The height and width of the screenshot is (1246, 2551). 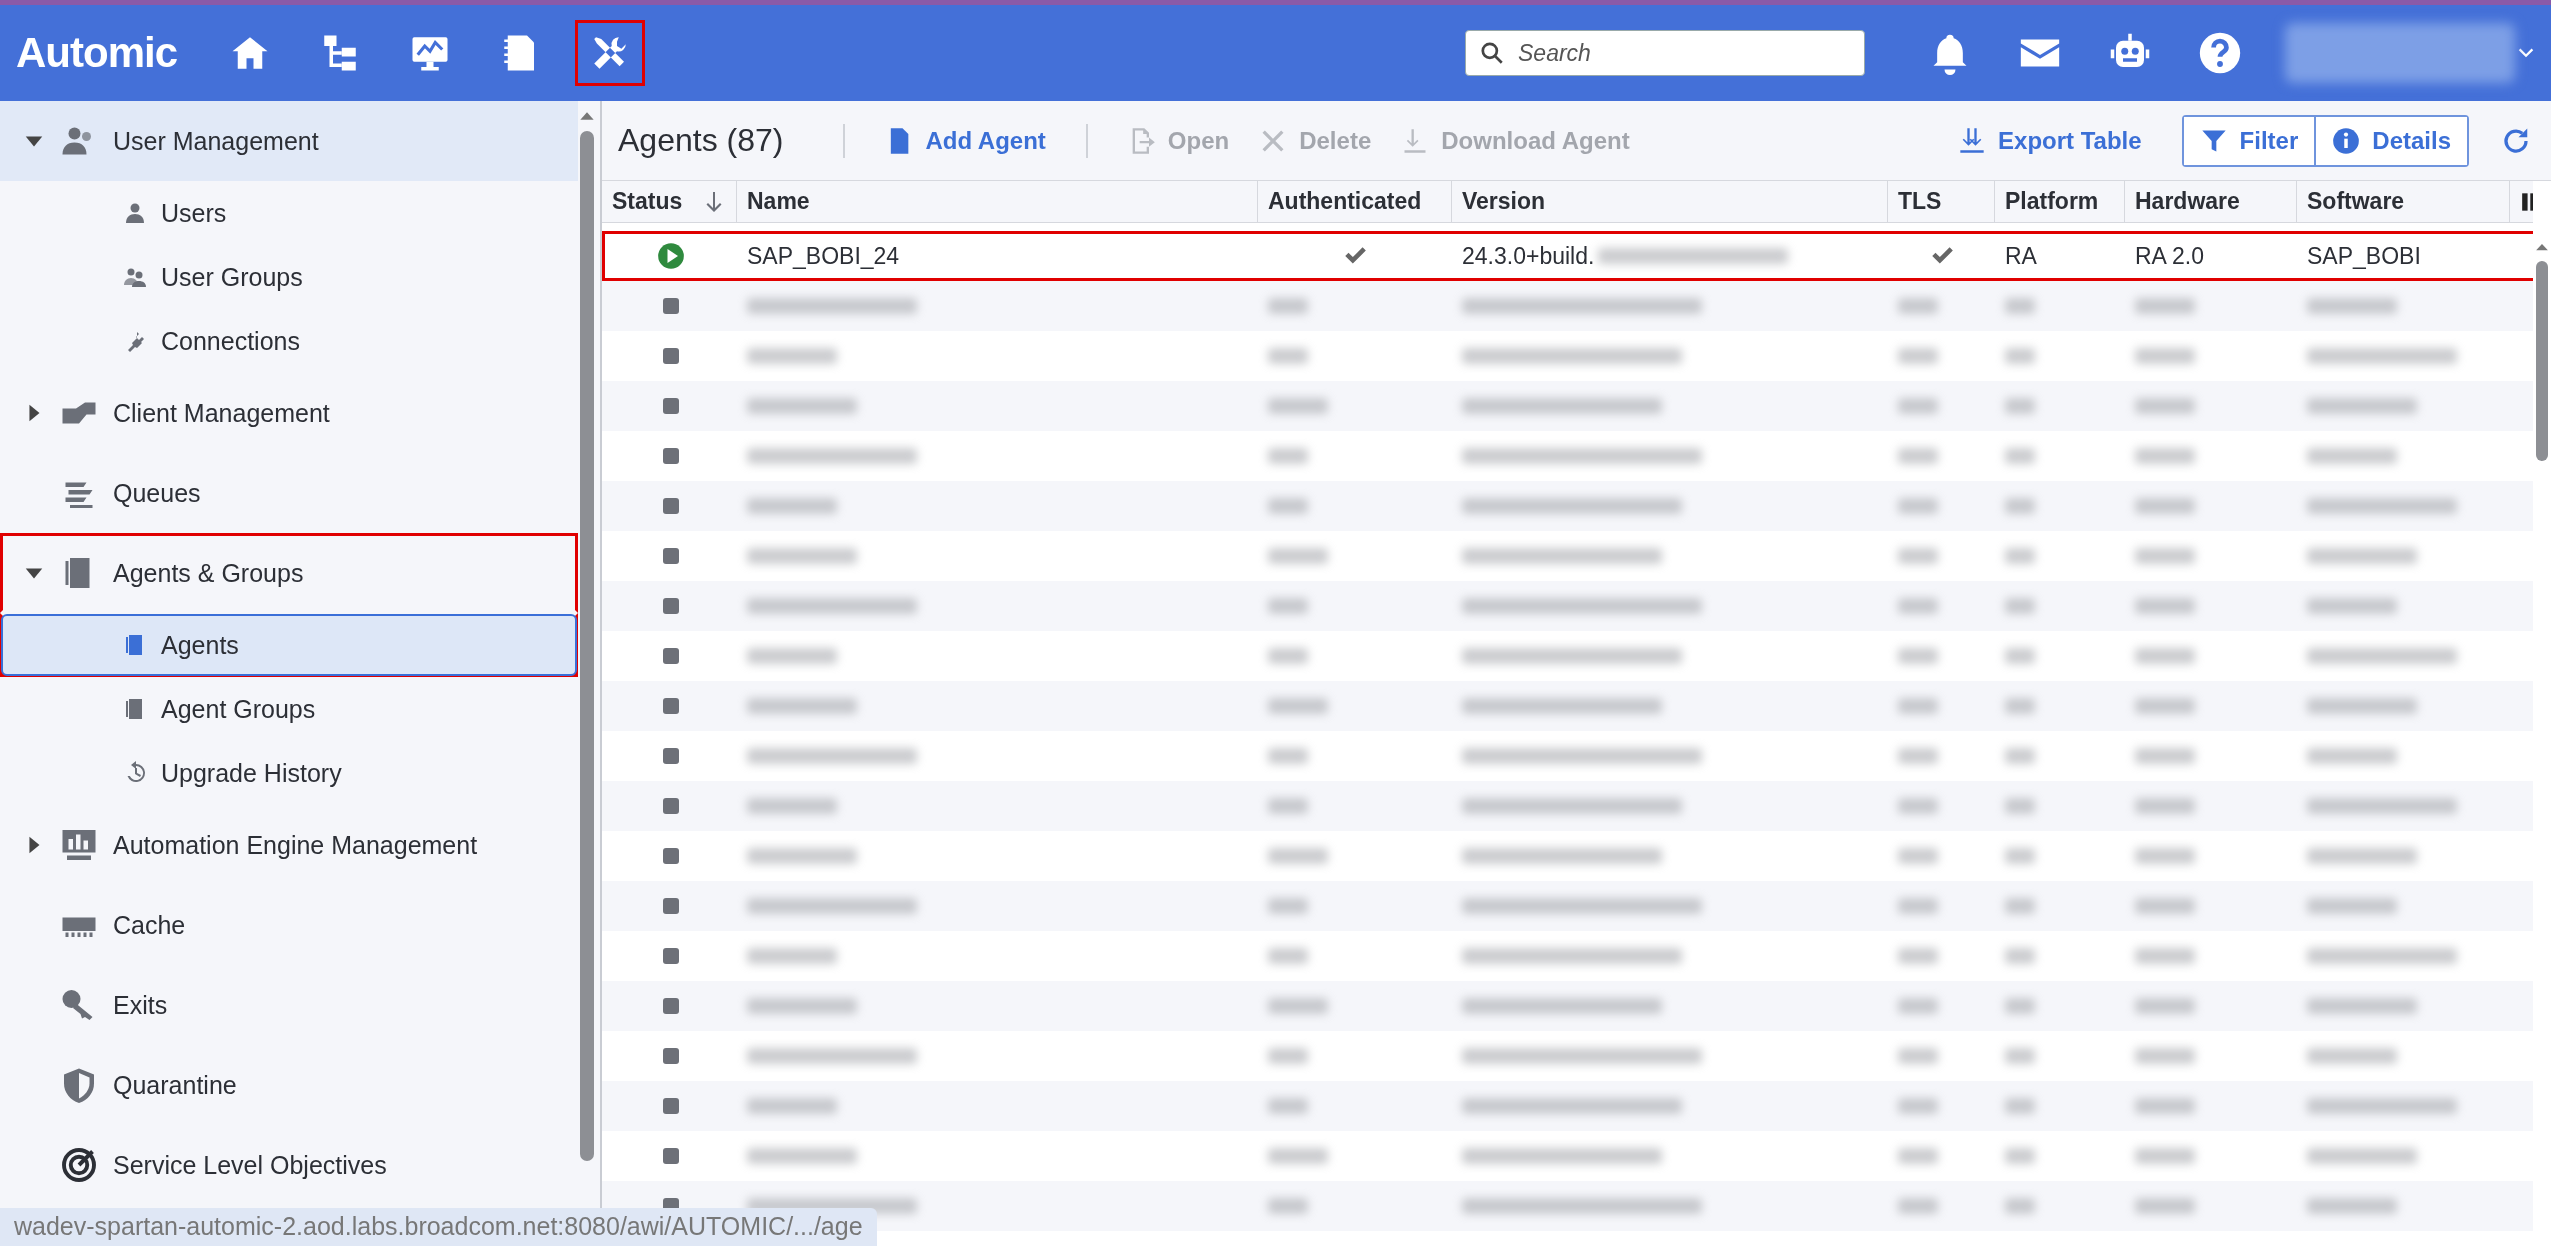 I want to click on table-cell: RA, so click(x=2021, y=256).